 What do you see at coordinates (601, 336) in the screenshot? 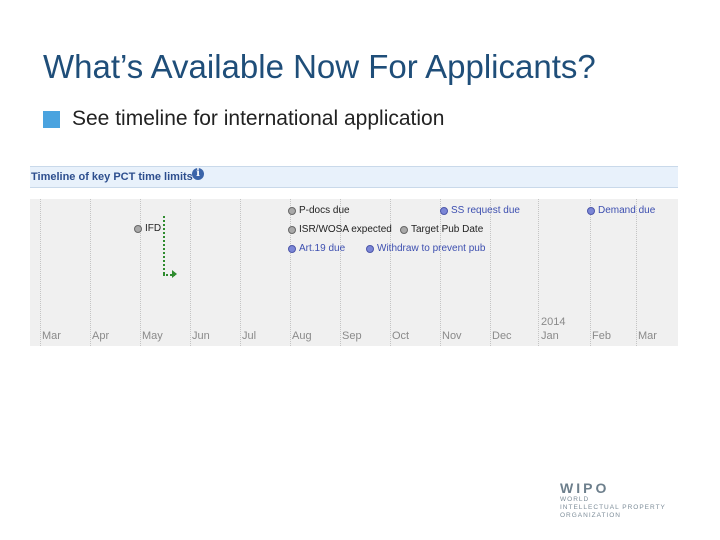
I see `month-label: Feb` at bounding box center [601, 336].